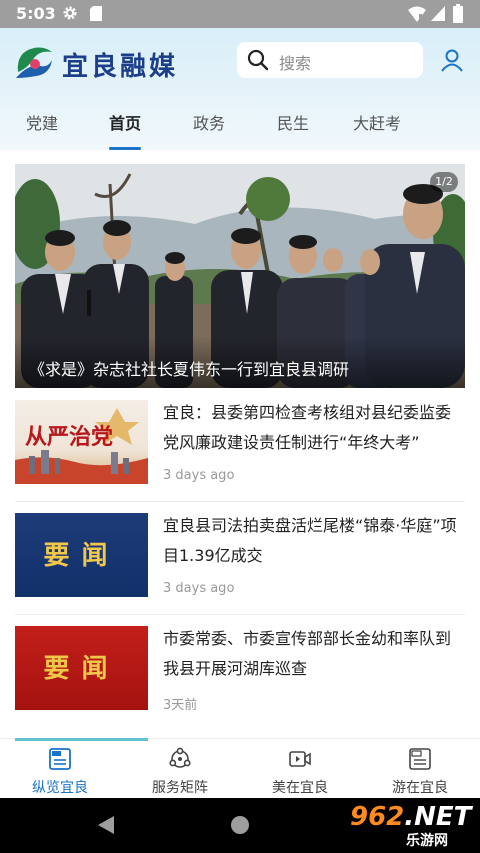 This screenshot has width=480, height=853. I want to click on hero-caption: 《求是》杂志社社长夏伟东一行到宜良县调研, so click(189, 369).